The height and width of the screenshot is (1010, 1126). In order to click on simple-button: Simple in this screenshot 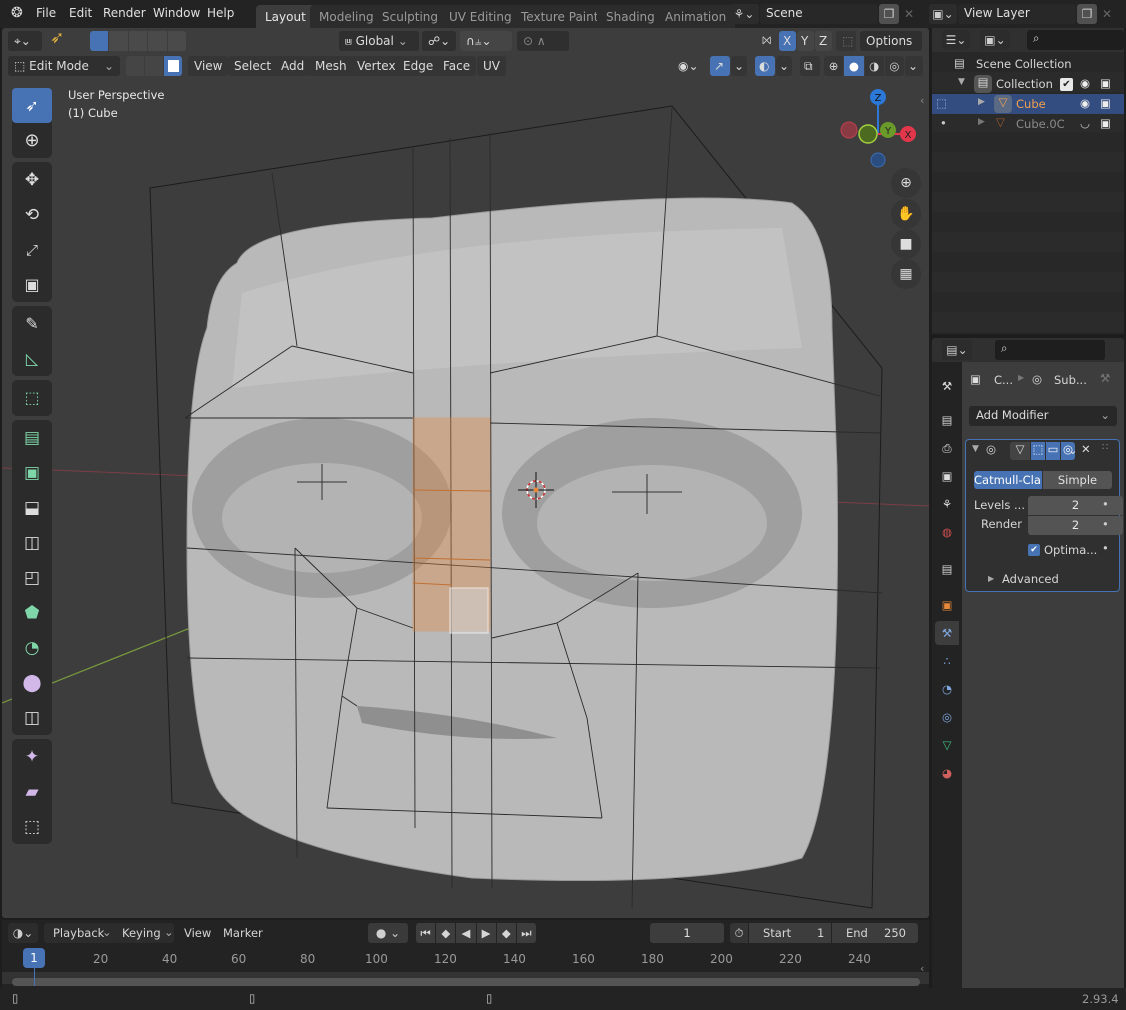, I will do `click(1077, 480)`.